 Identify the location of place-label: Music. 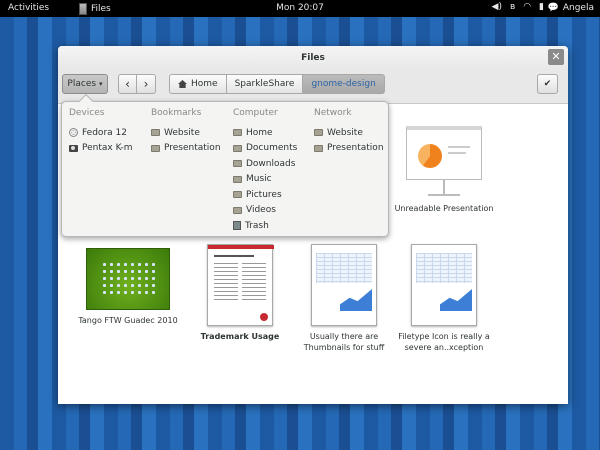
(259, 179).